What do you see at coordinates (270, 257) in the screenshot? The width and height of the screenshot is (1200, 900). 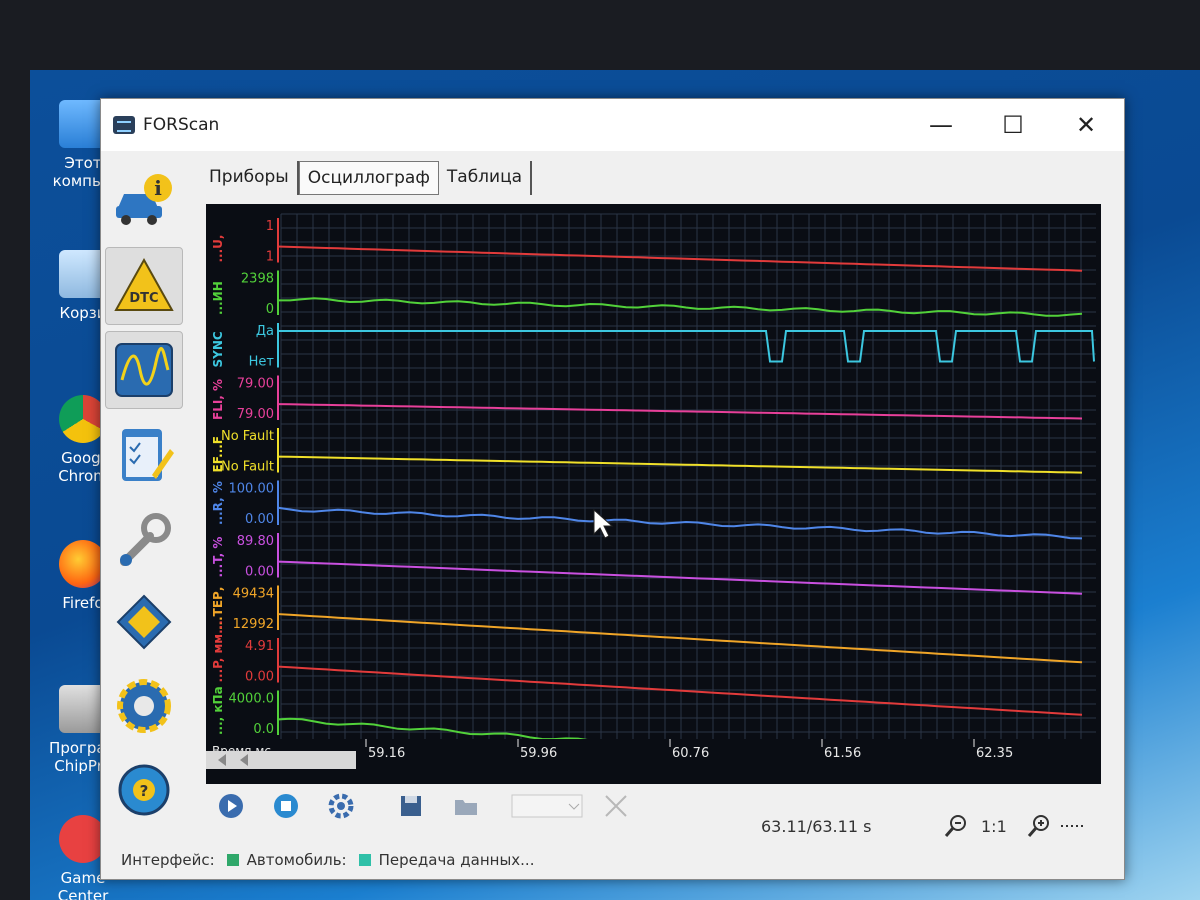 I see `channel-min-value: 1` at bounding box center [270, 257].